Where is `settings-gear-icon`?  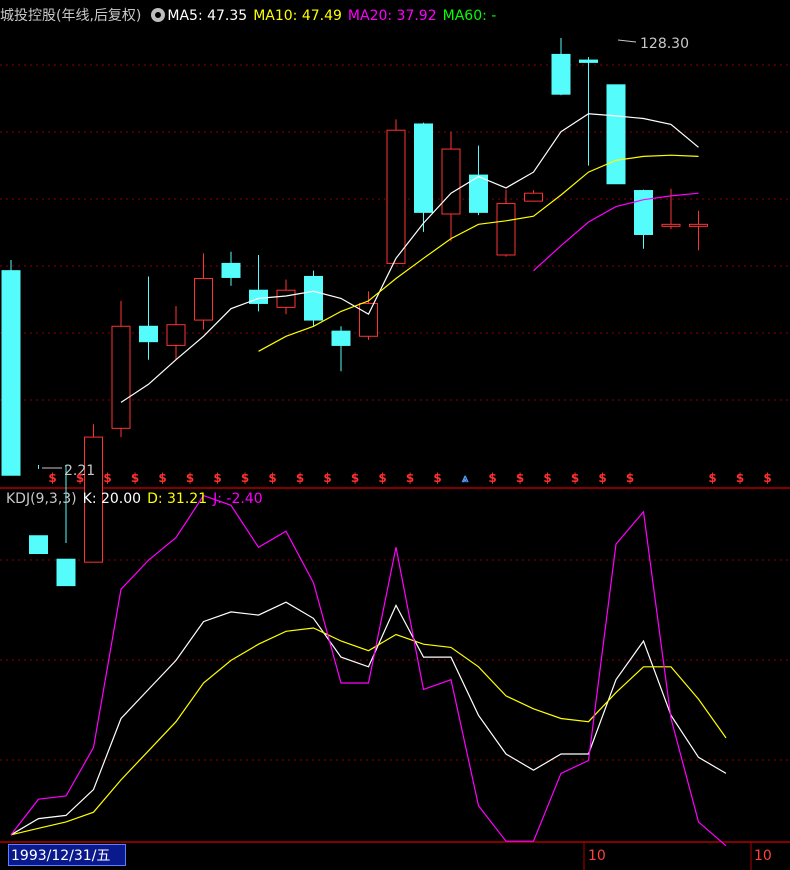 settings-gear-icon is located at coordinates (158, 15).